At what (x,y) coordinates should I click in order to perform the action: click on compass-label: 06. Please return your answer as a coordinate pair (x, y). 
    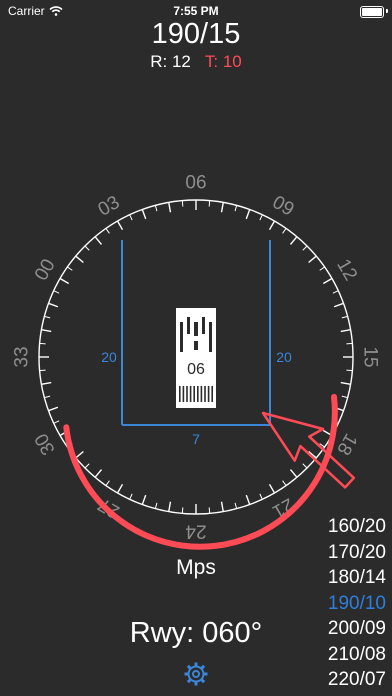
    Looking at the image, I should click on (195, 183).